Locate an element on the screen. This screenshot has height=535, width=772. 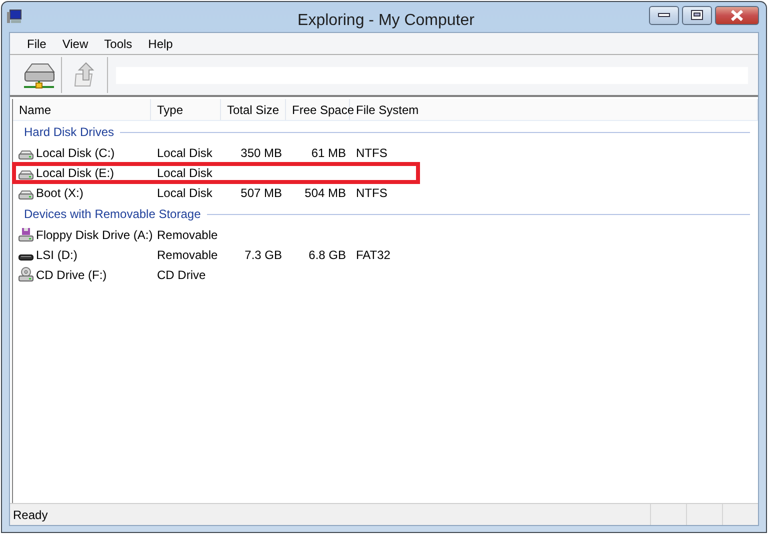
table-cell-text: 504 MB is located at coordinates (325, 193).